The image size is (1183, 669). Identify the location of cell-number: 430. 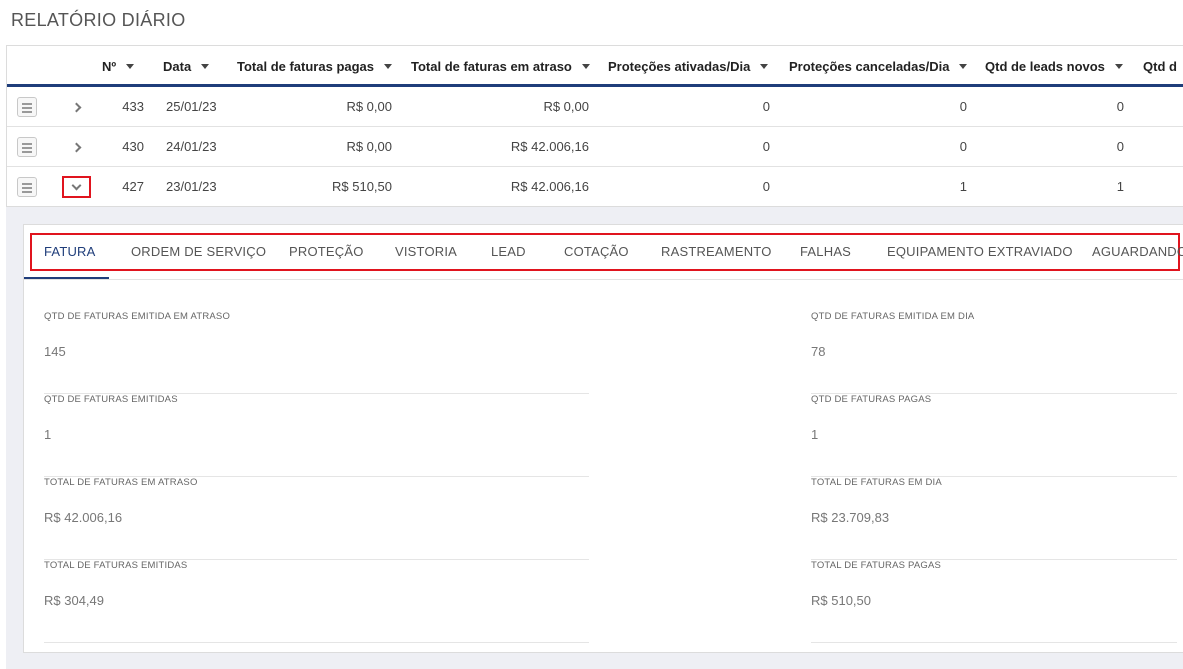
(133, 146).